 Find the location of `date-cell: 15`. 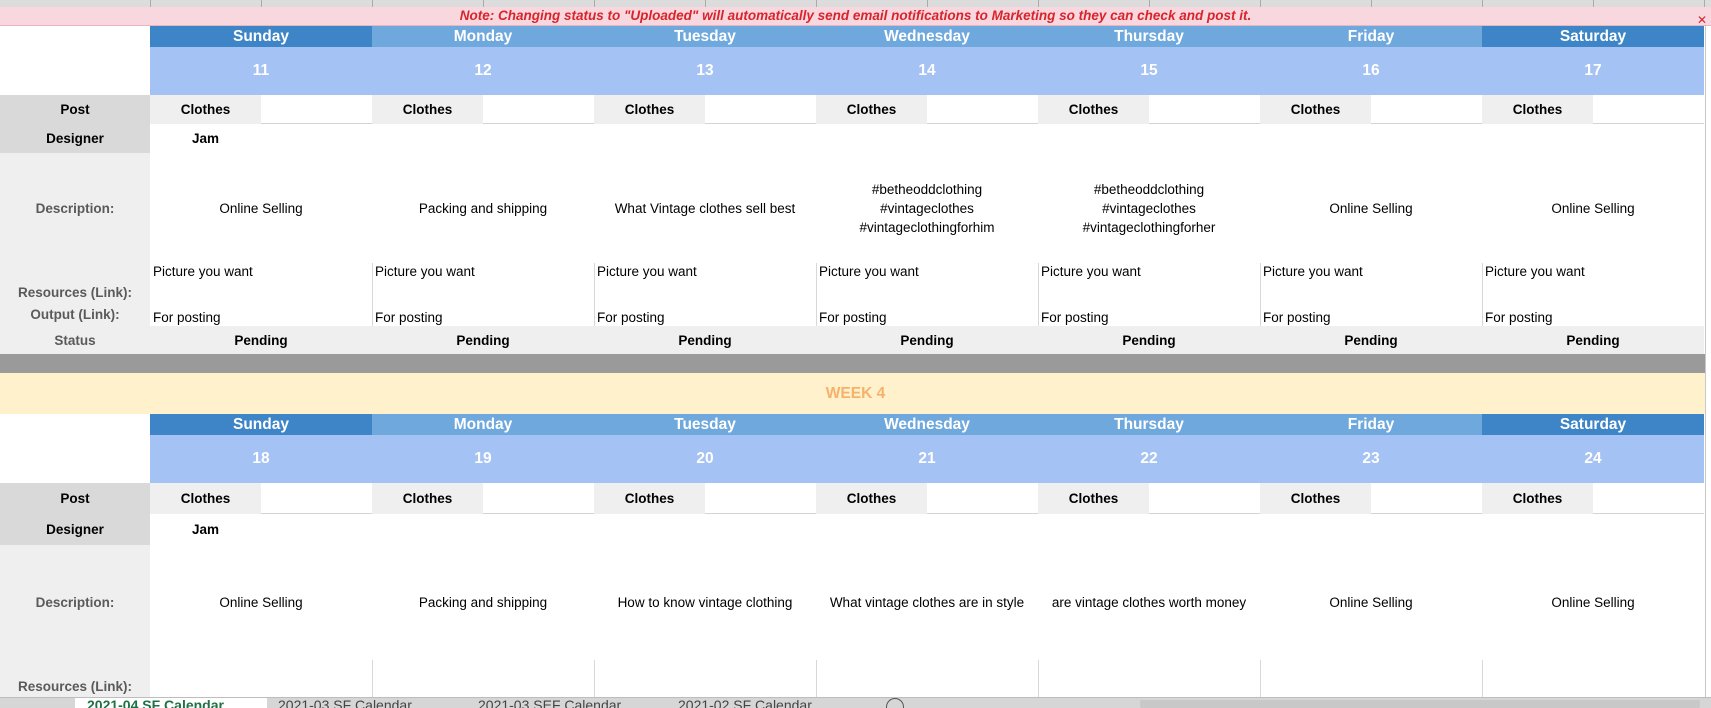

date-cell: 15 is located at coordinates (1149, 71).